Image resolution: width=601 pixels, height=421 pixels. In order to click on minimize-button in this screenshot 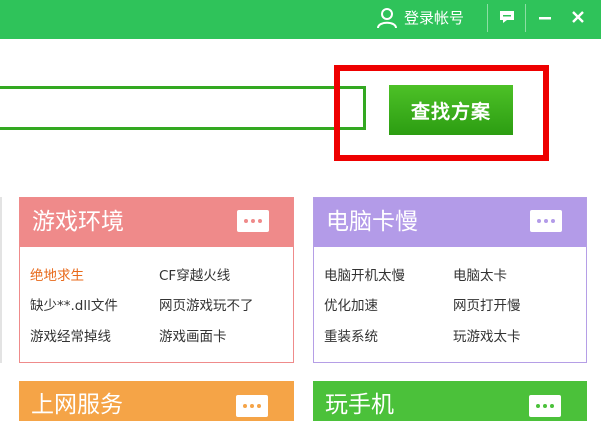, I will do `click(545, 18)`.